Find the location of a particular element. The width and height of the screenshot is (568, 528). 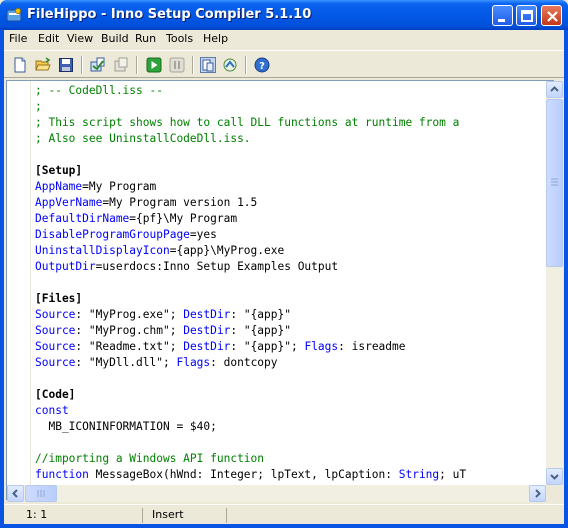

scroll-up-button is located at coordinates (554, 89).